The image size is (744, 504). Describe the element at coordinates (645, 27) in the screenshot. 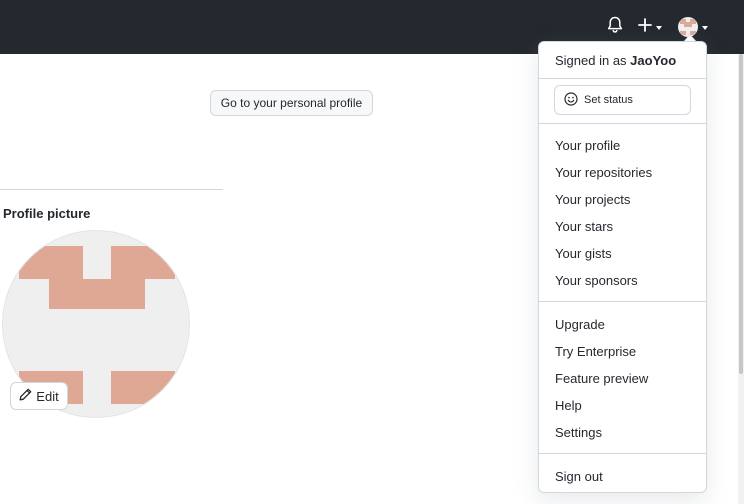

I see `plus-icon` at that location.